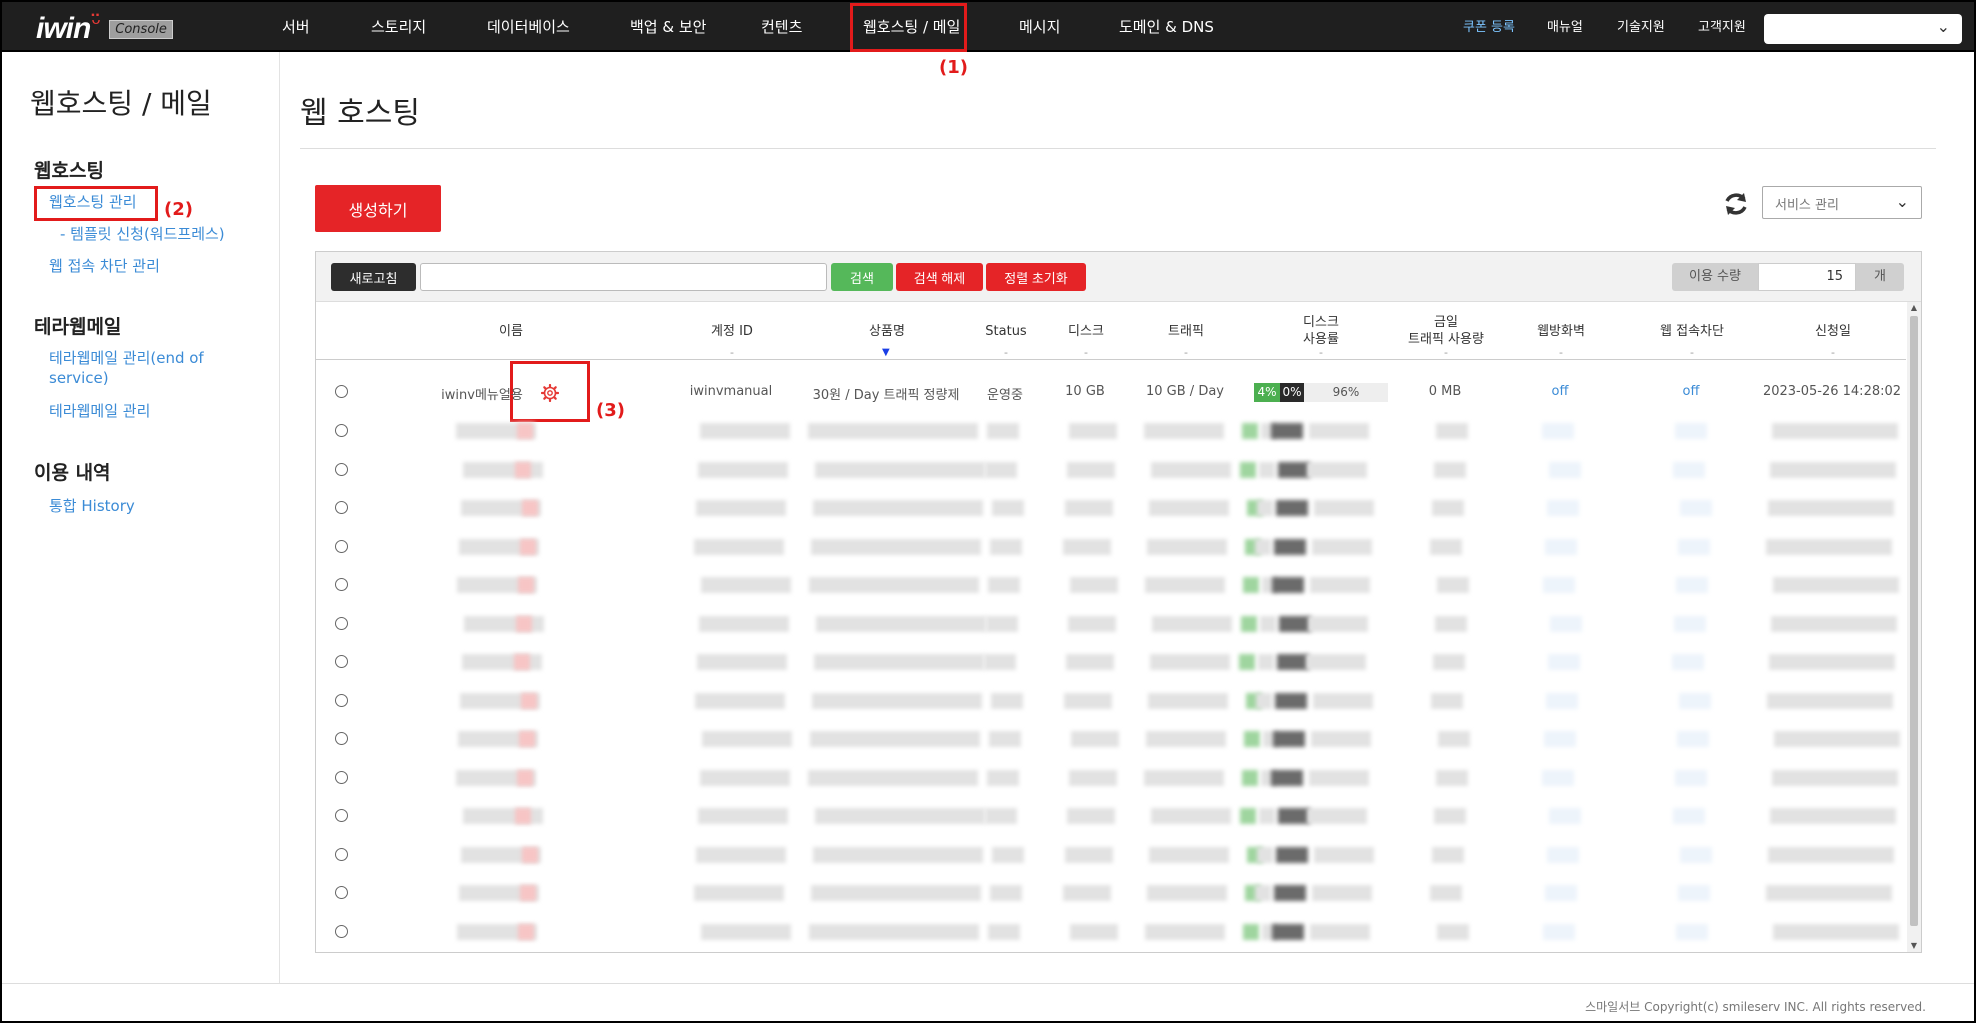  What do you see at coordinates (1321, 352) in the screenshot?
I see `filter-disk-usage: -` at bounding box center [1321, 352].